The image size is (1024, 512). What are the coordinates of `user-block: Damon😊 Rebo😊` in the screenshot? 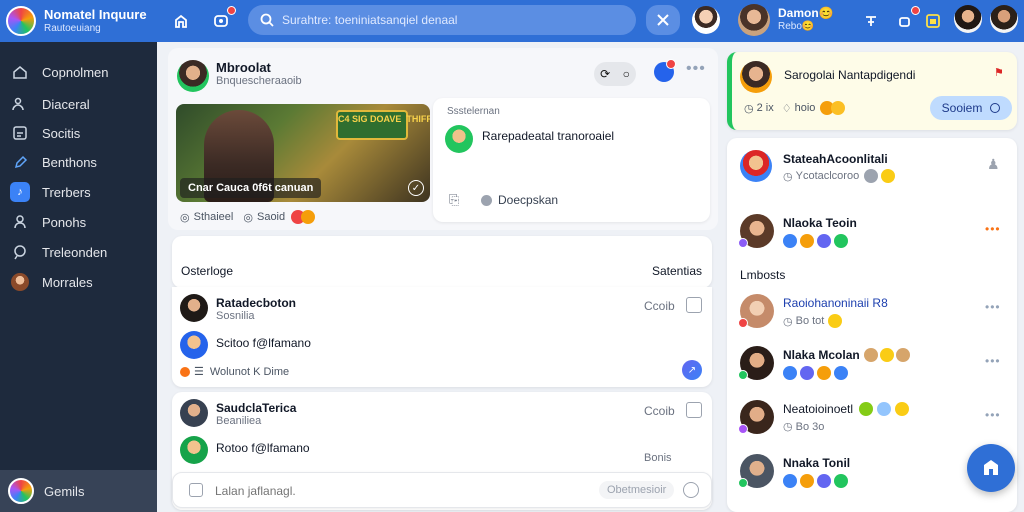 It's located at (786, 20).